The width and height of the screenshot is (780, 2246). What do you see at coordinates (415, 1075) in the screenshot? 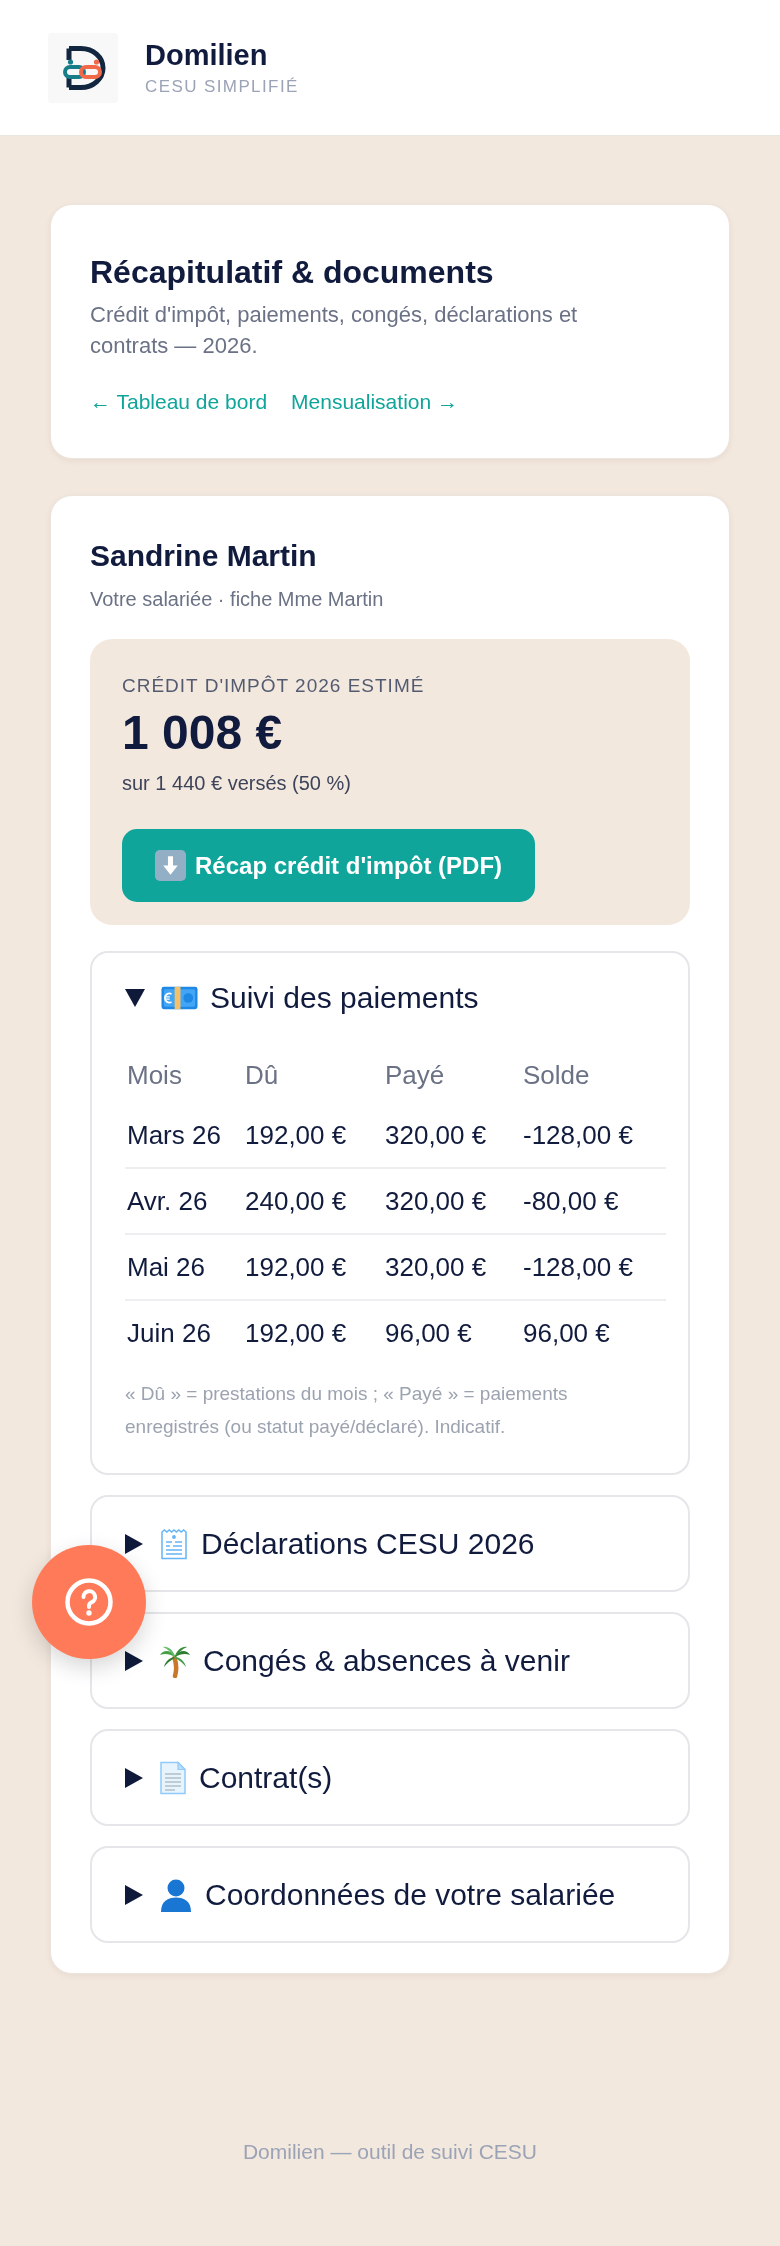
I see `column-header: Payé` at bounding box center [415, 1075].